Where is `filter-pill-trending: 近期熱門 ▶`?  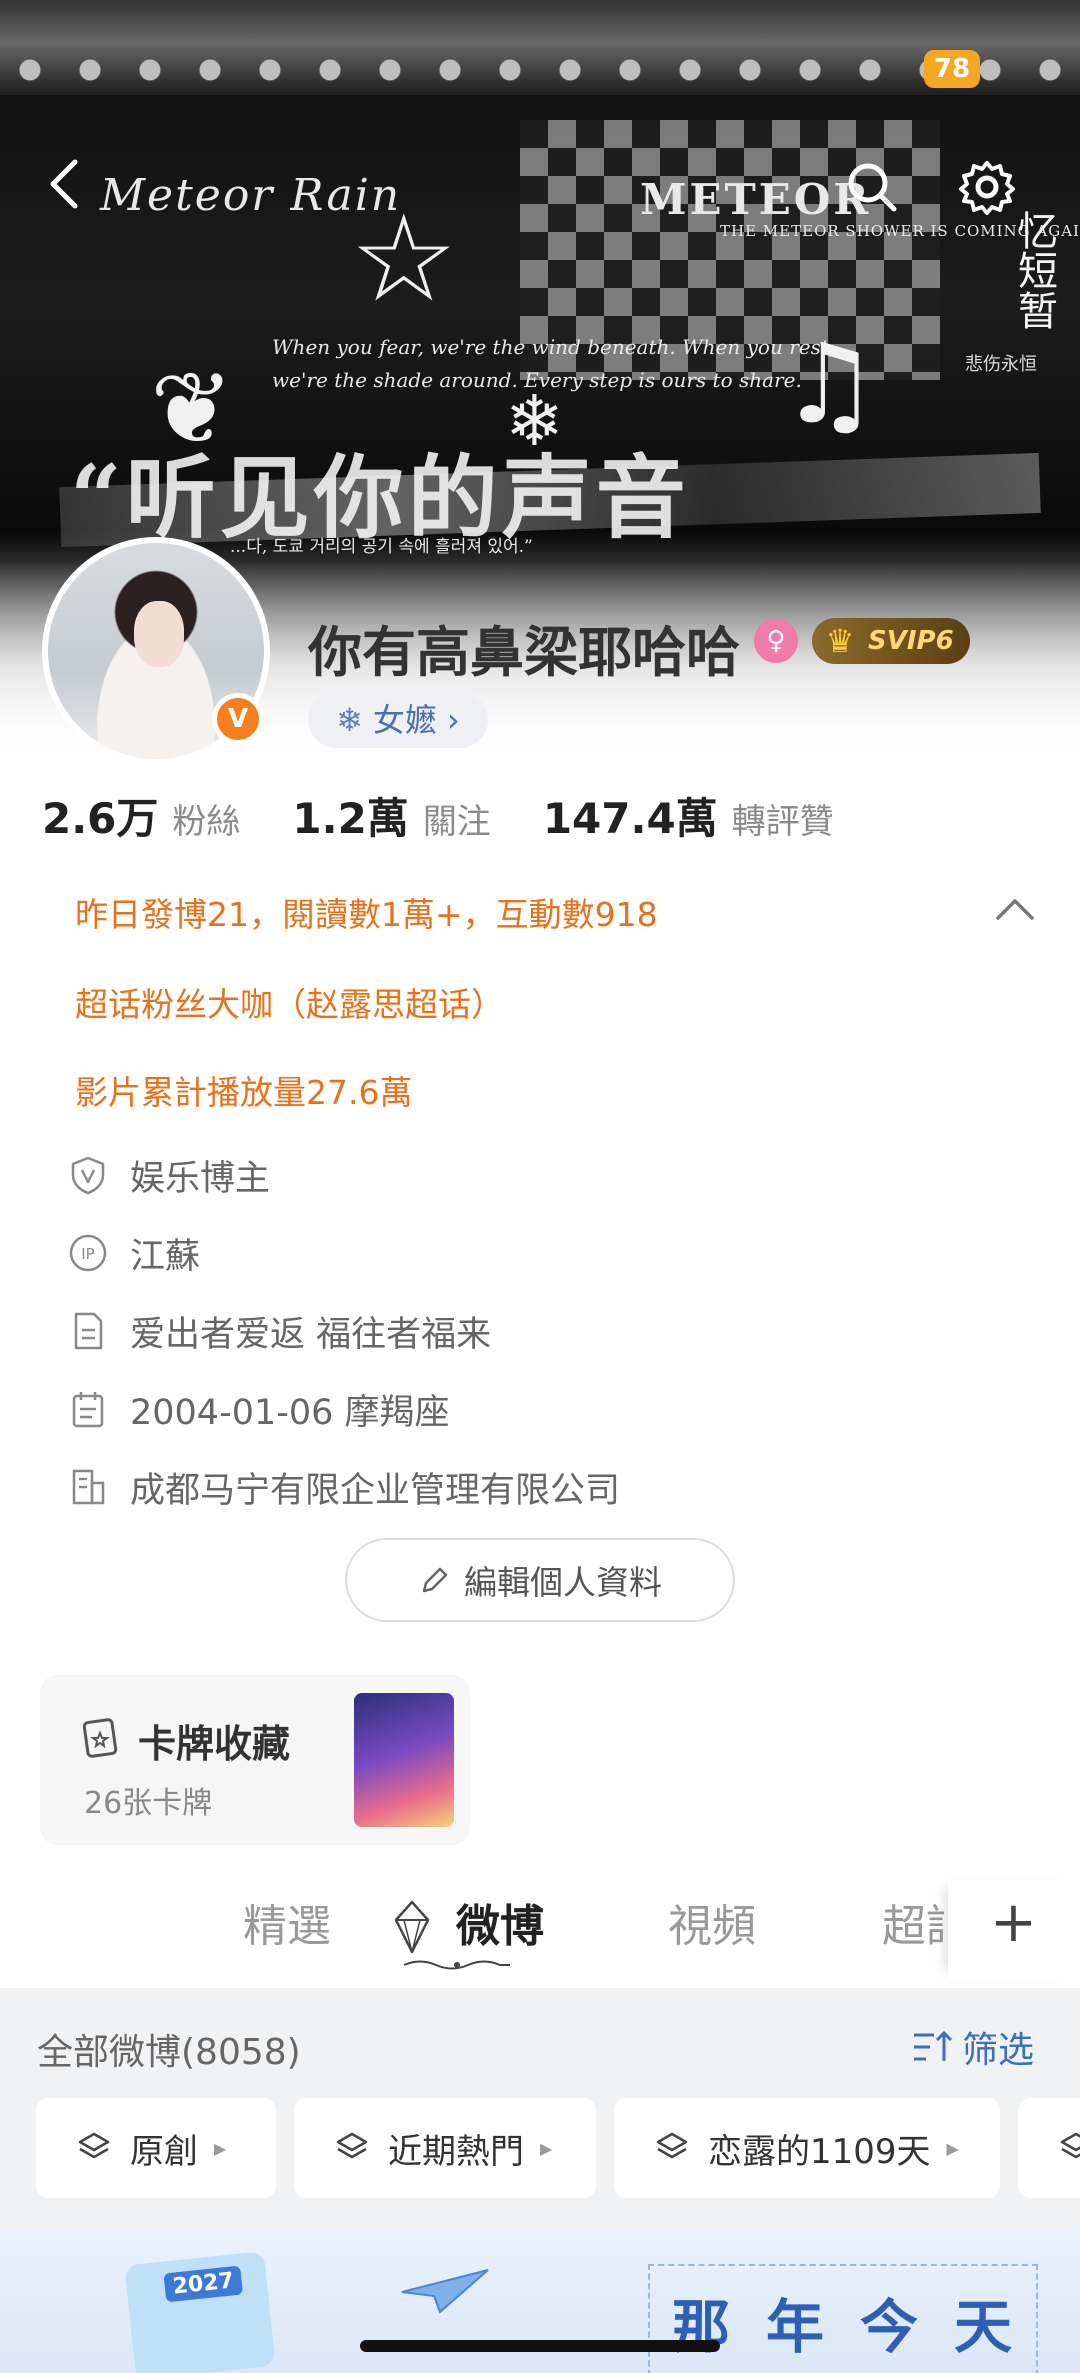 filter-pill-trending: 近期熱門 ▶ is located at coordinates (445, 2148).